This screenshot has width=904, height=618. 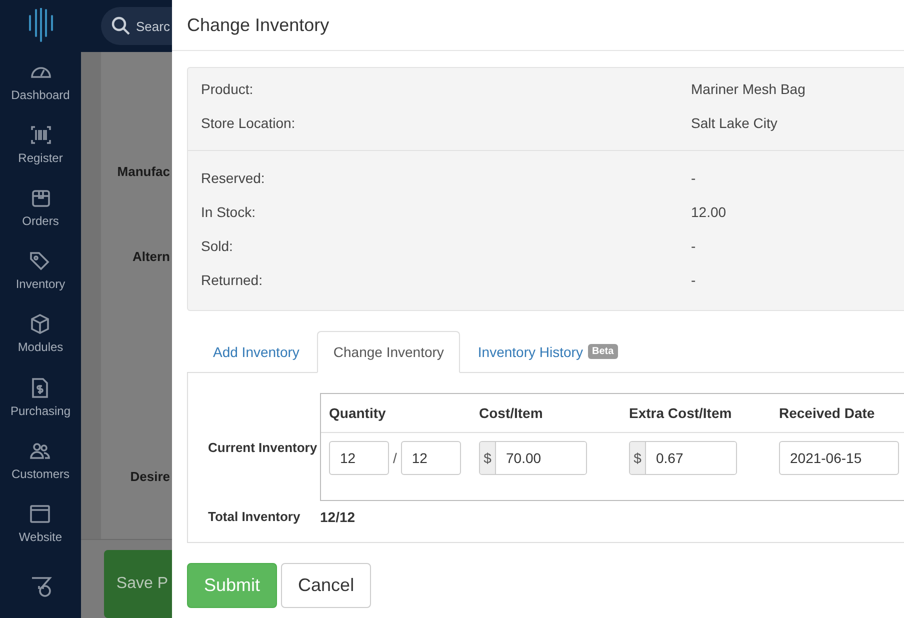 I want to click on box-icon, so click(x=41, y=198).